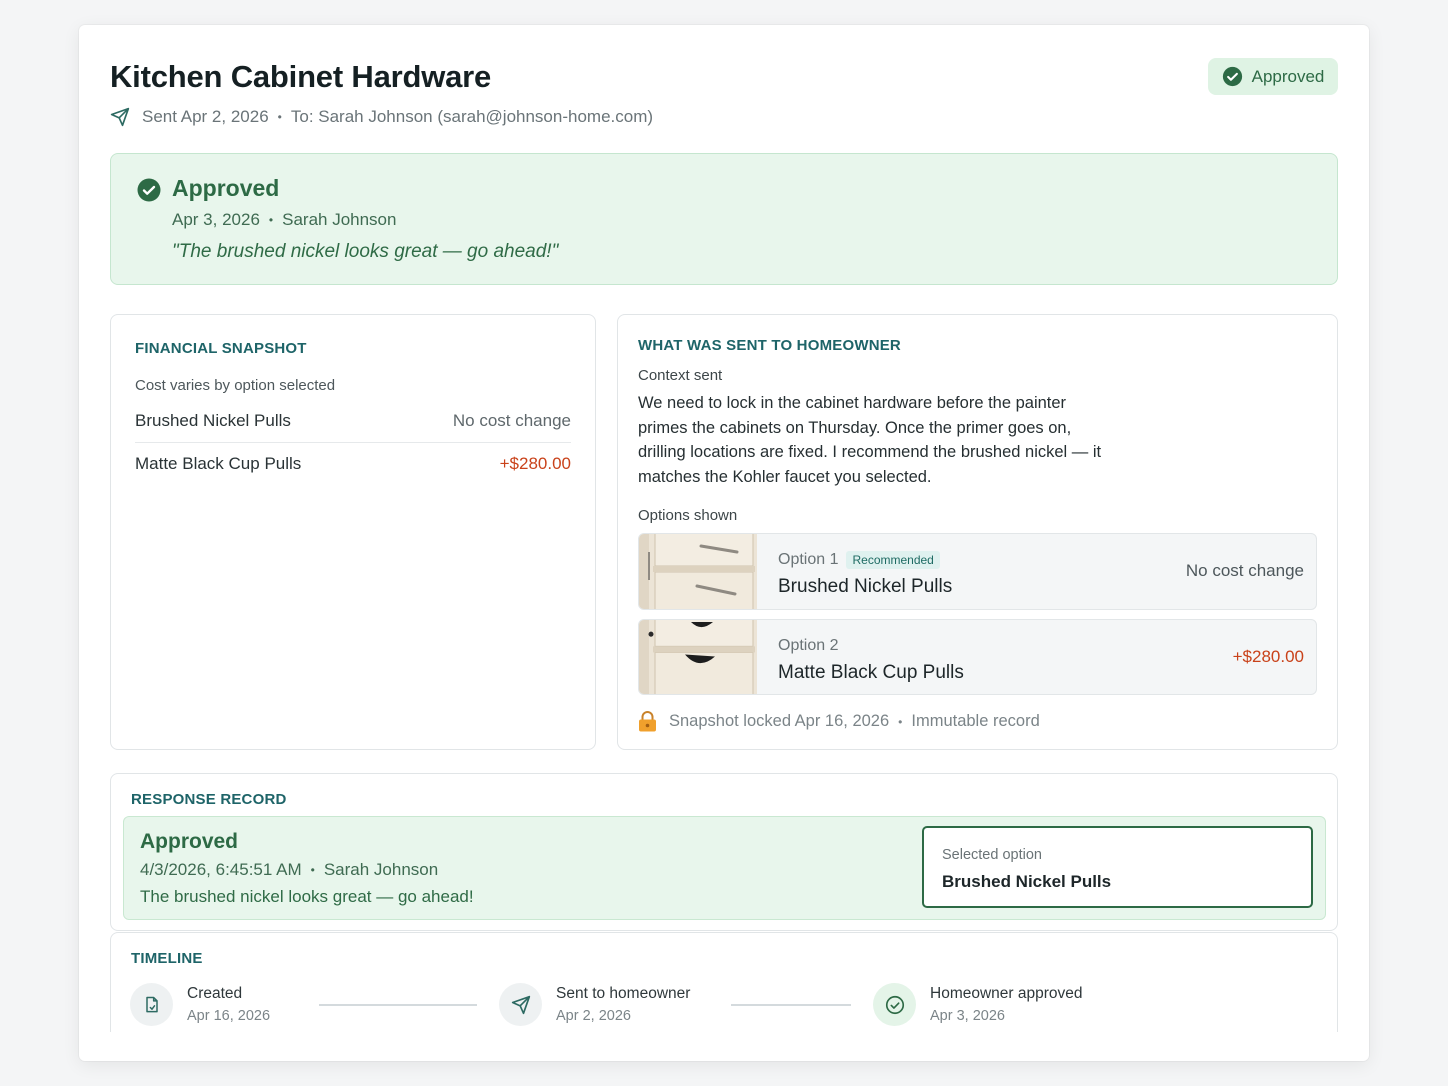 The width and height of the screenshot is (1448, 1086). I want to click on banner-meta: Apr 3, 2026 • Sarah Johnson, so click(284, 220).